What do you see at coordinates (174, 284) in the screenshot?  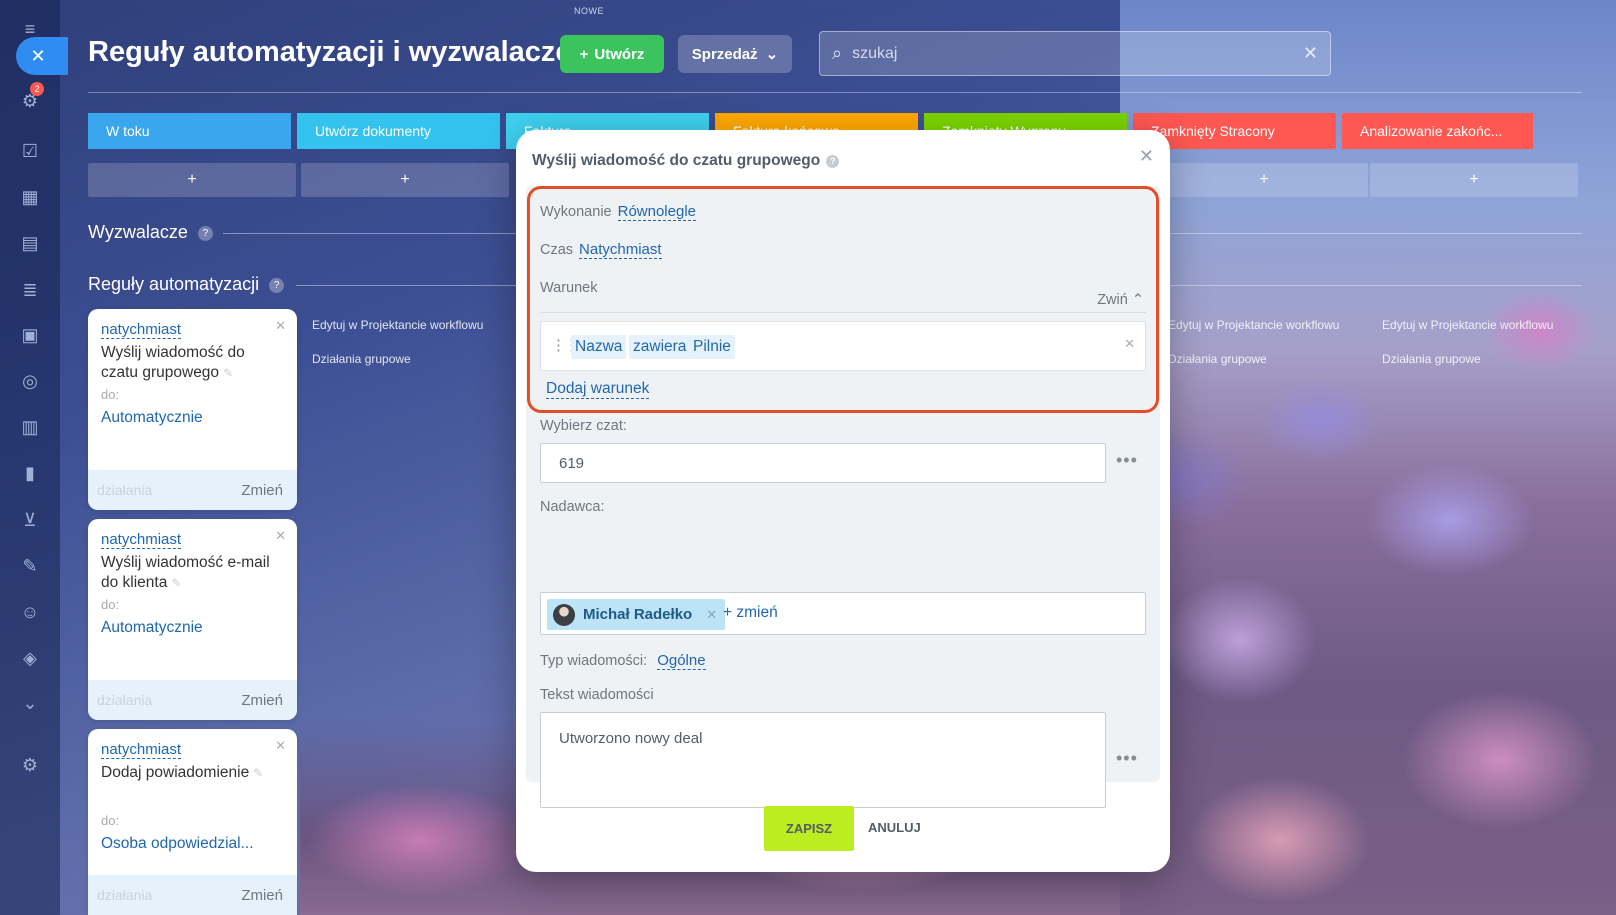 I see `rules-label: Reguły automatyzacji` at bounding box center [174, 284].